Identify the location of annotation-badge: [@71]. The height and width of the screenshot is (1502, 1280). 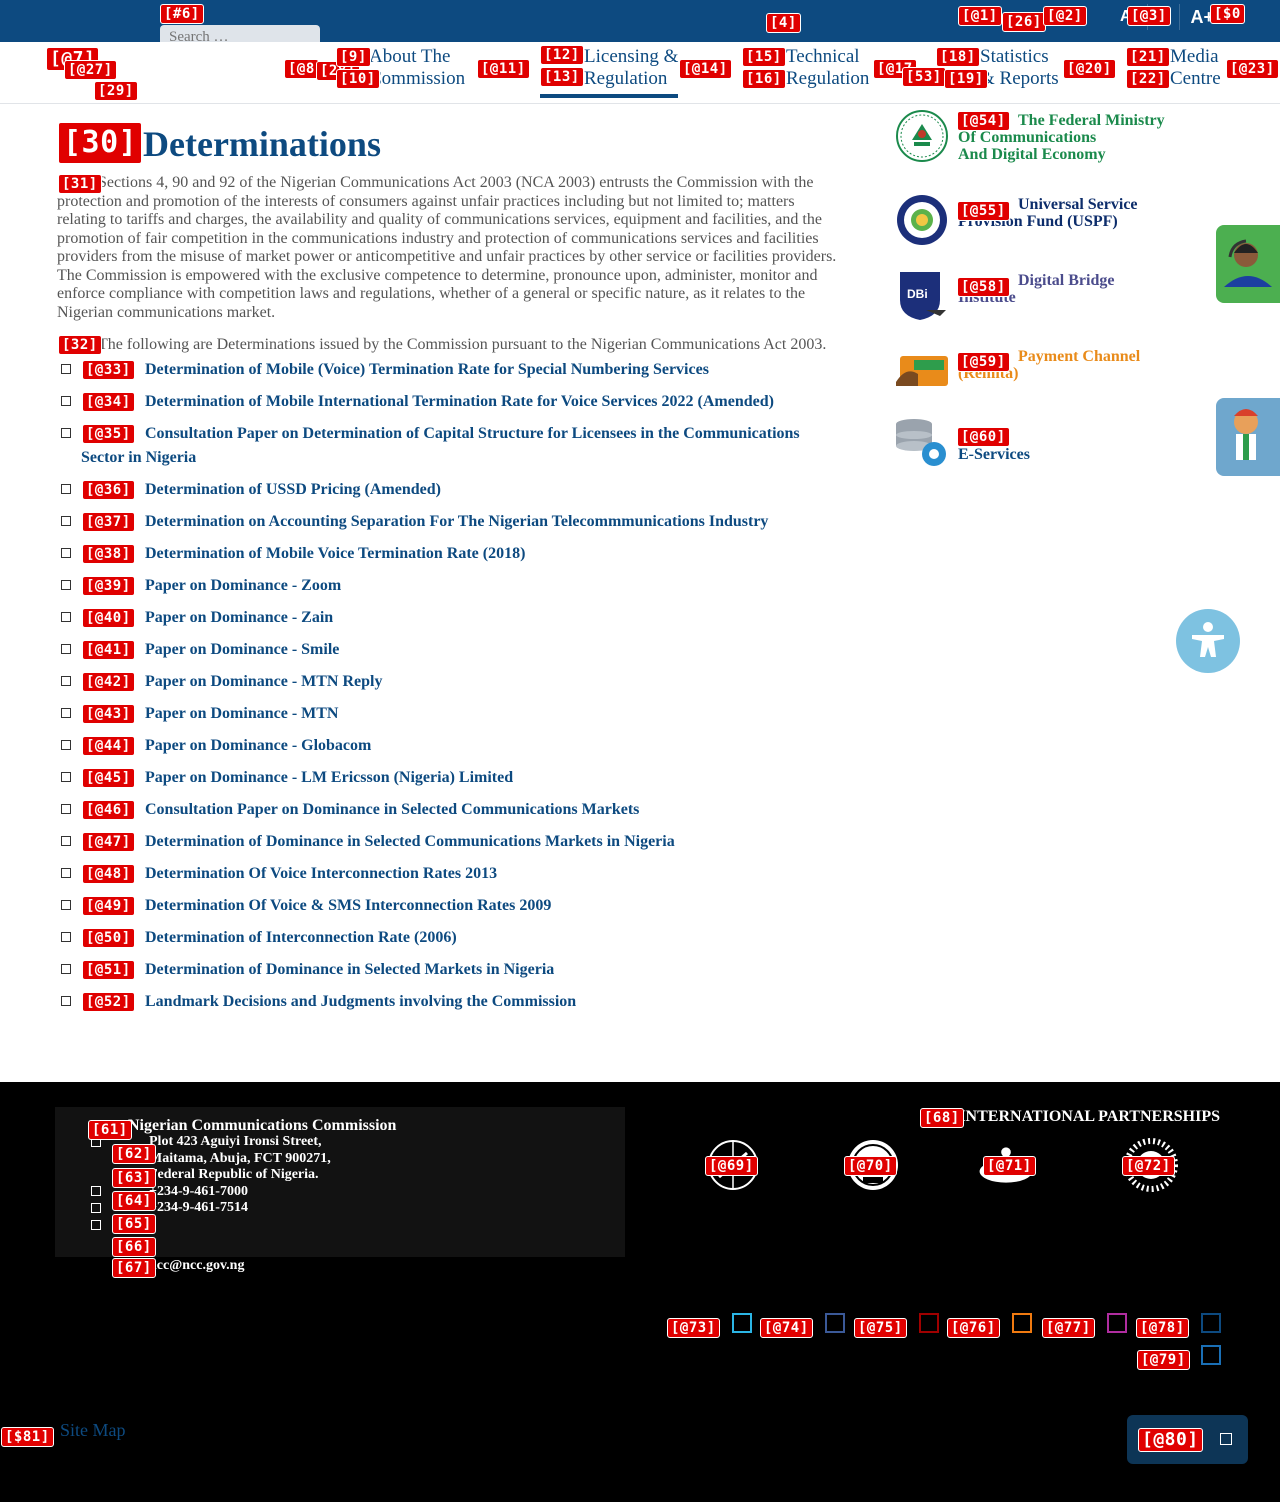
(1009, 1166).